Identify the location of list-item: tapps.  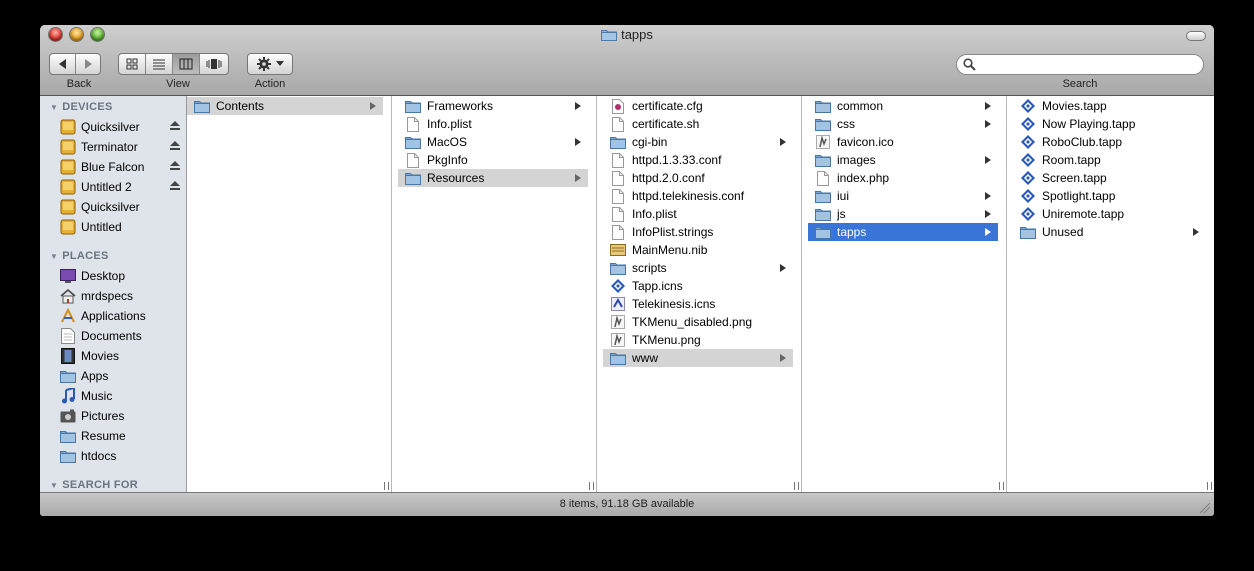
(903, 232).